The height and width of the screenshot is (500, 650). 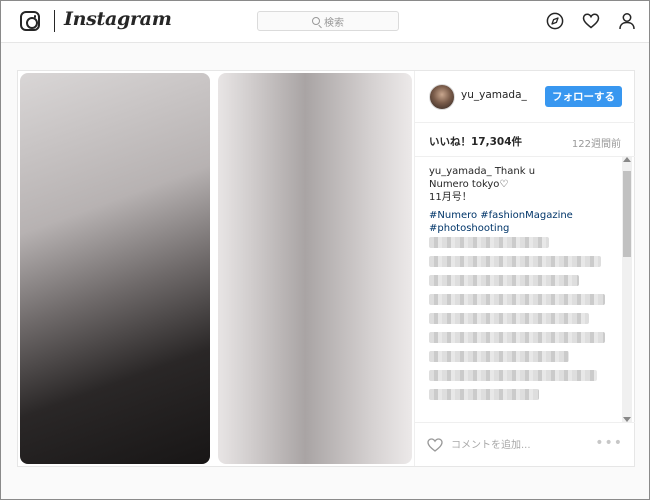 What do you see at coordinates (591, 21) in the screenshot?
I see `heart-icon` at bounding box center [591, 21].